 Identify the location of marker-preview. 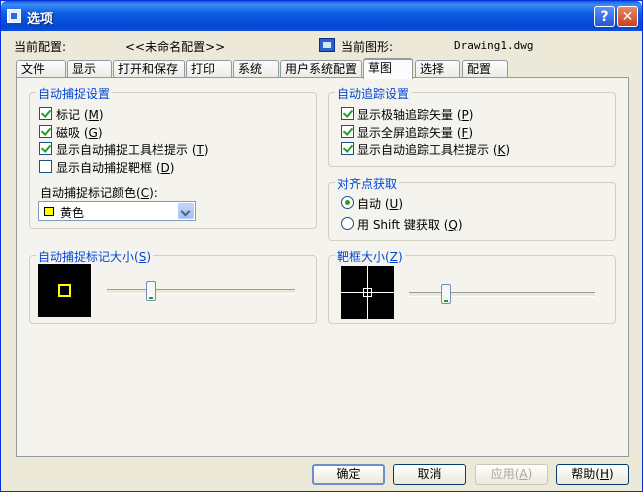
(64, 290).